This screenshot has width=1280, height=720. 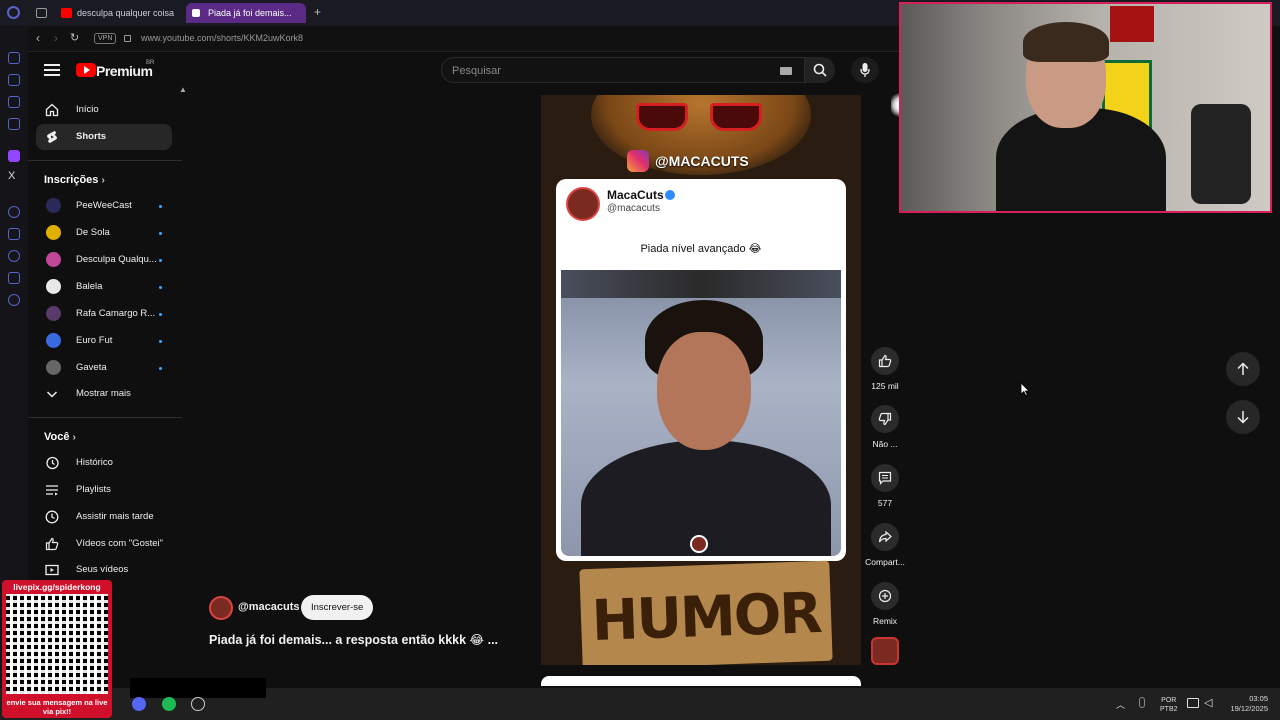 What do you see at coordinates (14, 102) in the screenshot?
I see `messenger-rail-icon` at bounding box center [14, 102].